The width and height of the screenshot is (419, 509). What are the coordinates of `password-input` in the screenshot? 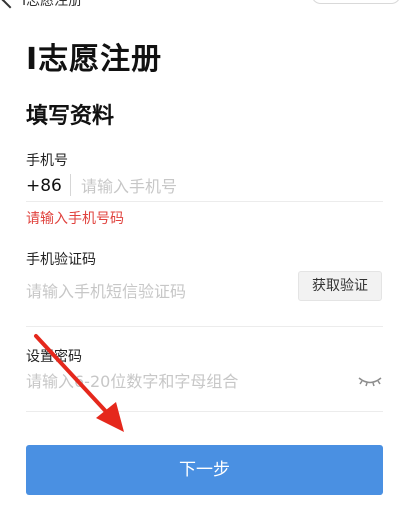 It's located at (186, 381).